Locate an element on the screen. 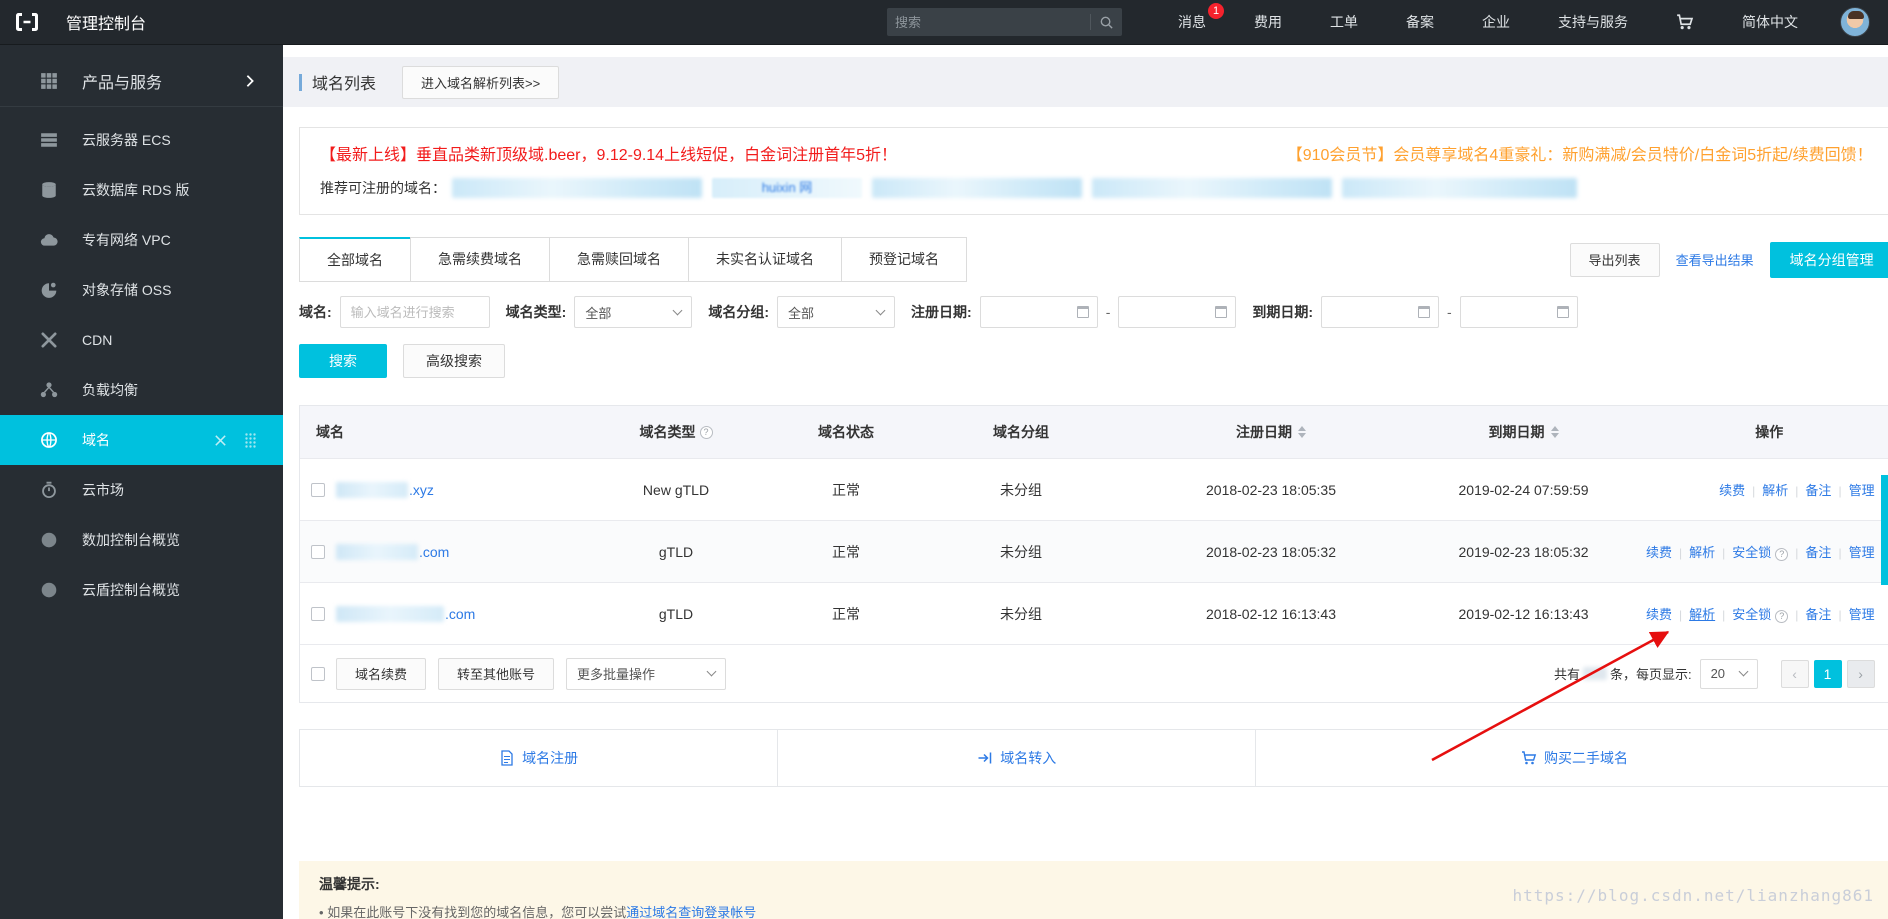  redacted-domain: huixin 网 is located at coordinates (787, 188).